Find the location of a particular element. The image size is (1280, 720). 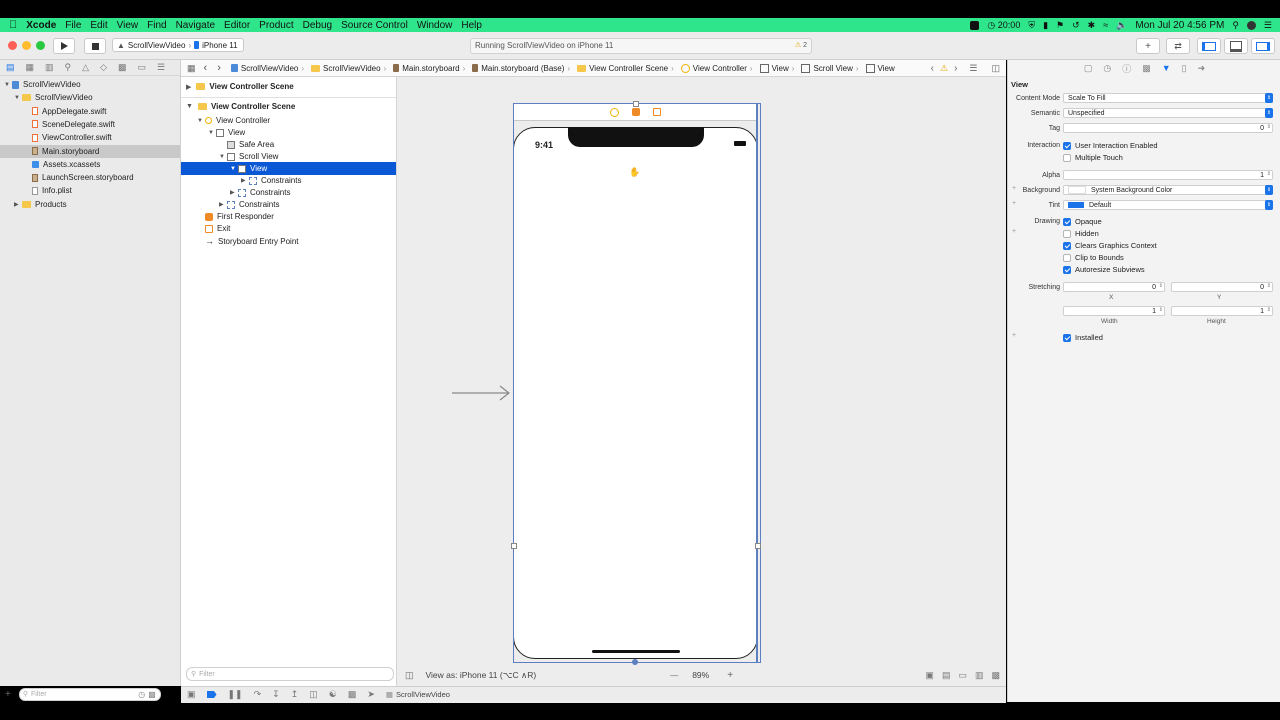

flag-icon: ⚑ is located at coordinates (1060, 25).